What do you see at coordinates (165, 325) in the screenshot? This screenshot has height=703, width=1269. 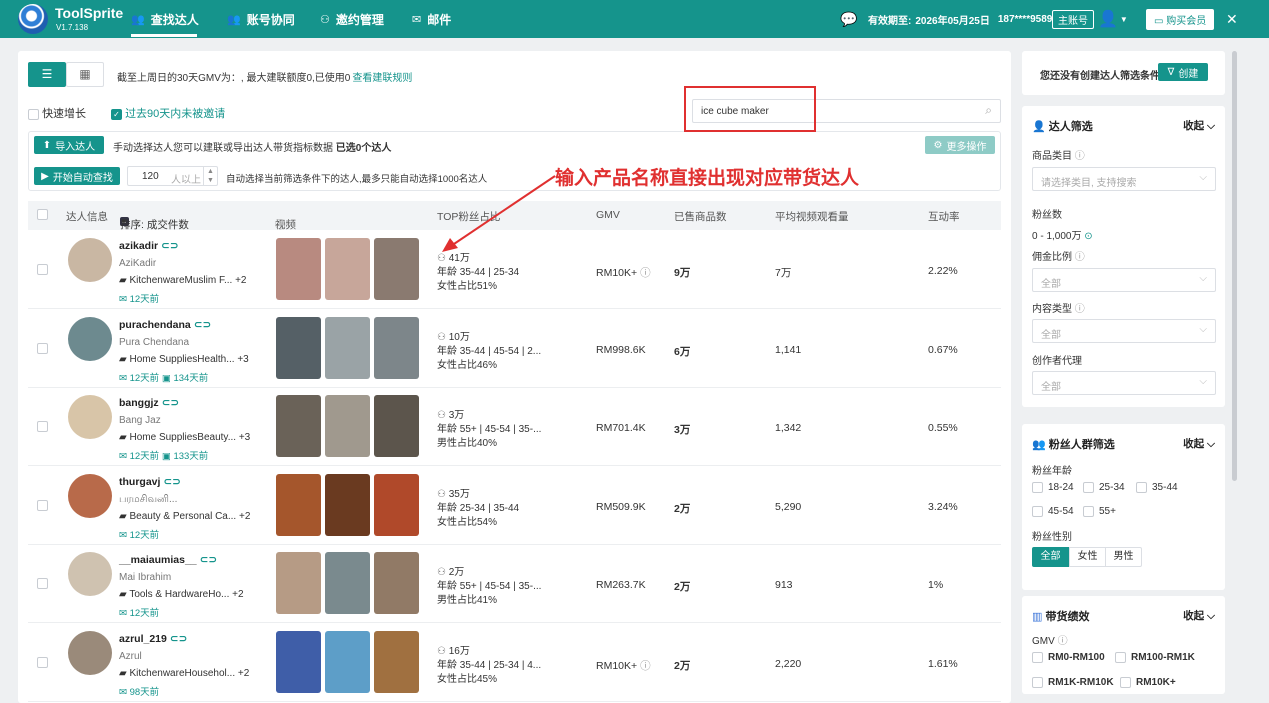 I see `creator-handle: purachendana ⊂⊃` at bounding box center [165, 325].